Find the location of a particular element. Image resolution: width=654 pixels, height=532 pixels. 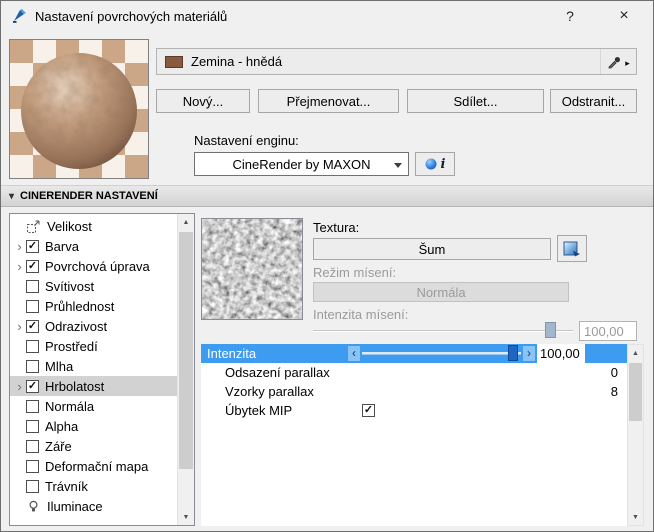

channel-label: Barva is located at coordinates (62, 246).